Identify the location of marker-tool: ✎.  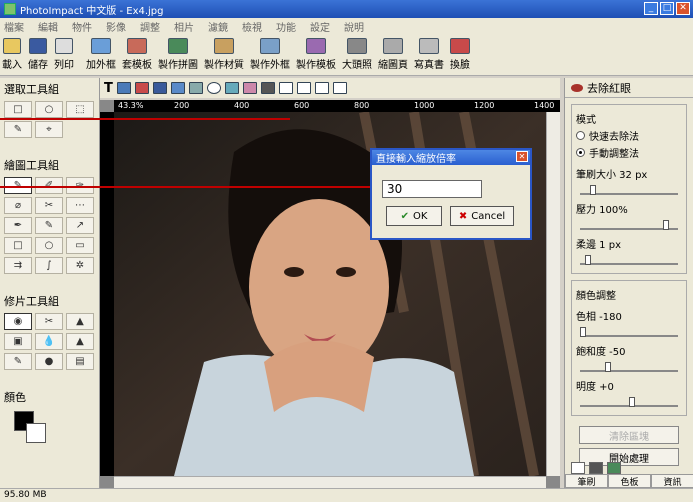
(49, 225).